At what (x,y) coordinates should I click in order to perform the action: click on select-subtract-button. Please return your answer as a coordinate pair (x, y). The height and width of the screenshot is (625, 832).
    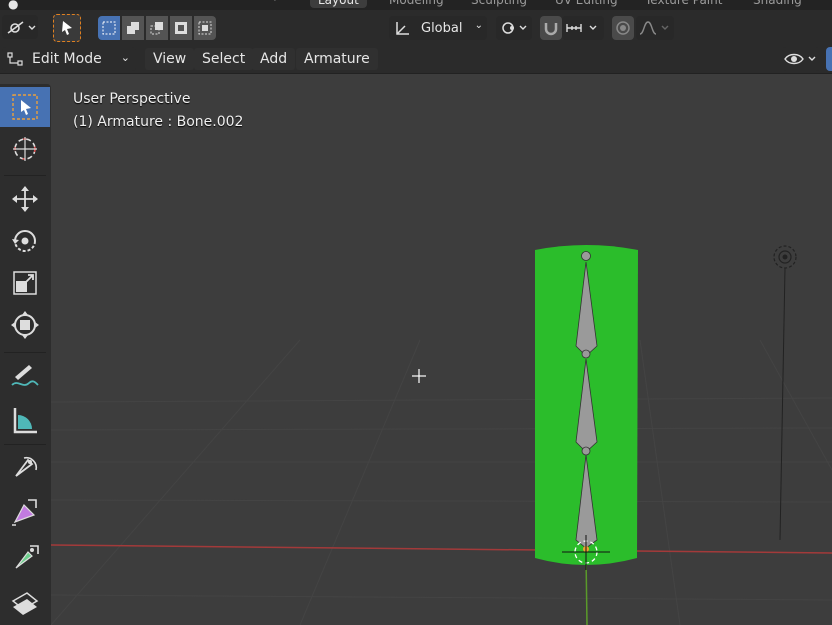
    Looking at the image, I should click on (157, 28).